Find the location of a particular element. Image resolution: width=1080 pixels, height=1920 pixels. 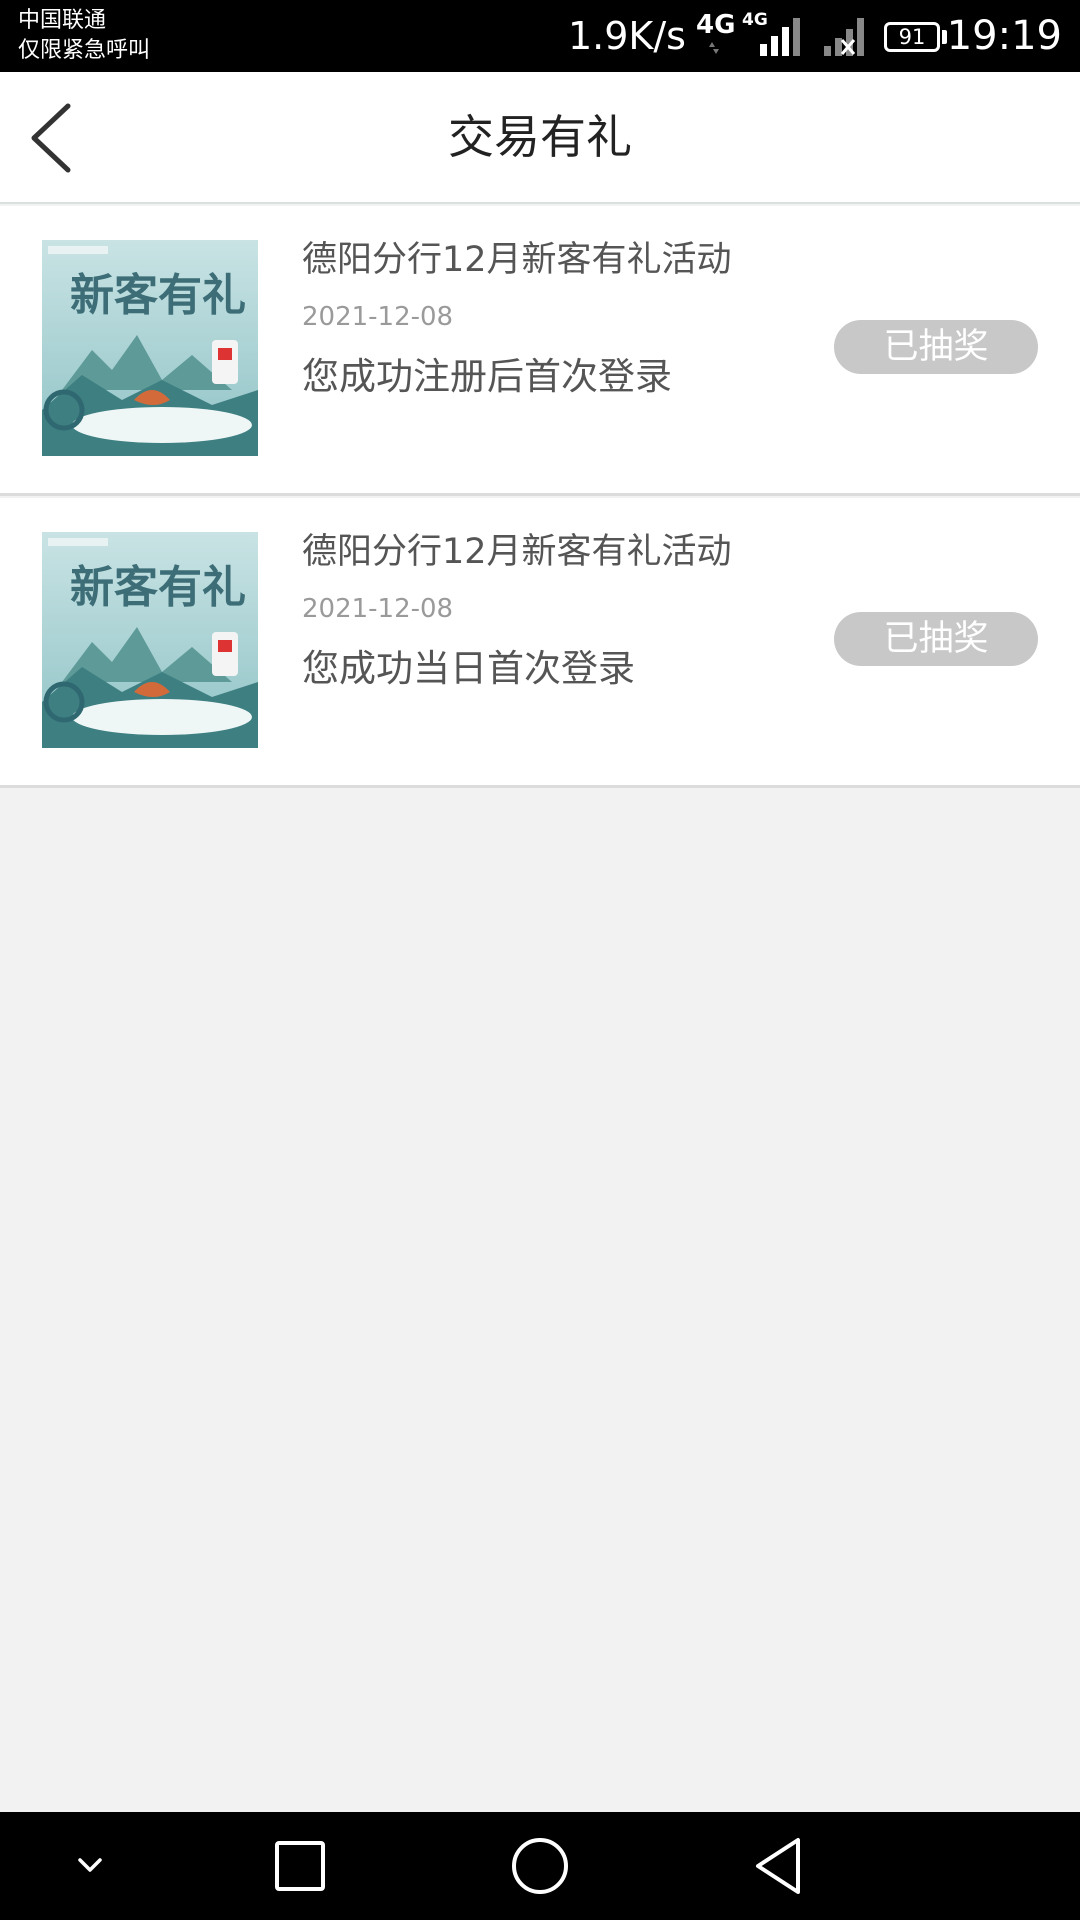

navigation-bar is located at coordinates (540, 1866).